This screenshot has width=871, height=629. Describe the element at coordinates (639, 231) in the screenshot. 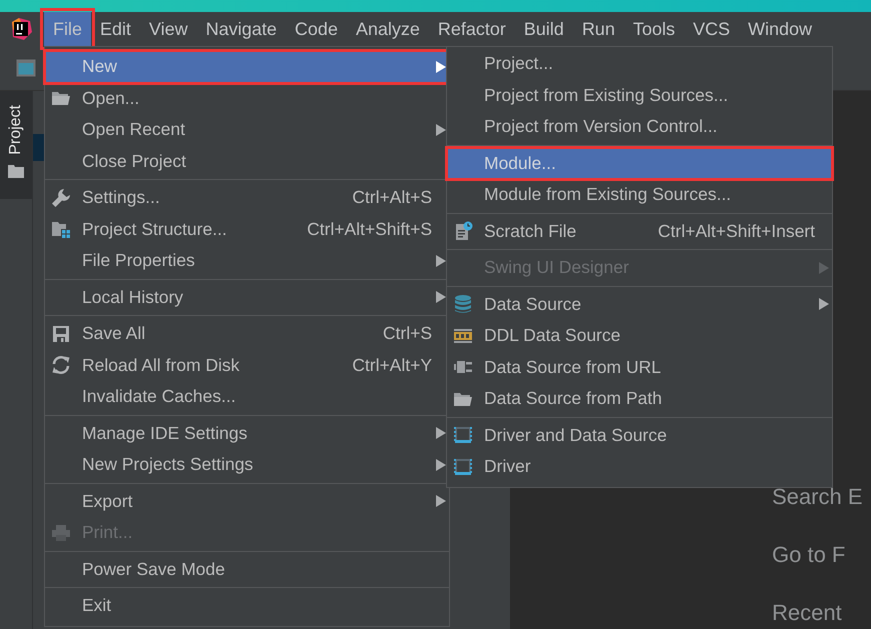

I see `menu-item: Scratch File Ctrl+Alt+Shift+Insert` at that location.